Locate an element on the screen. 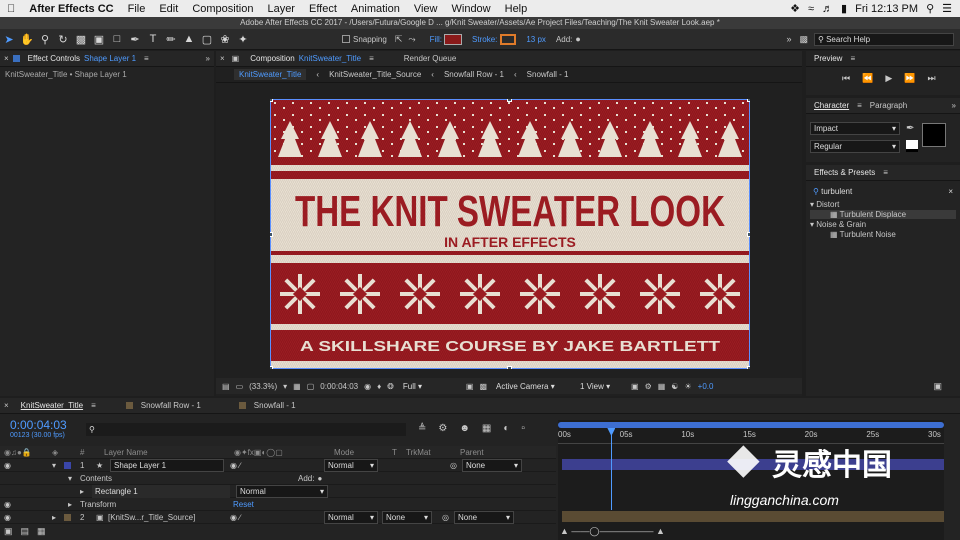 The height and width of the screenshot is (540, 960). transparency-grid-icon: ▩ is located at coordinates (483, 386).